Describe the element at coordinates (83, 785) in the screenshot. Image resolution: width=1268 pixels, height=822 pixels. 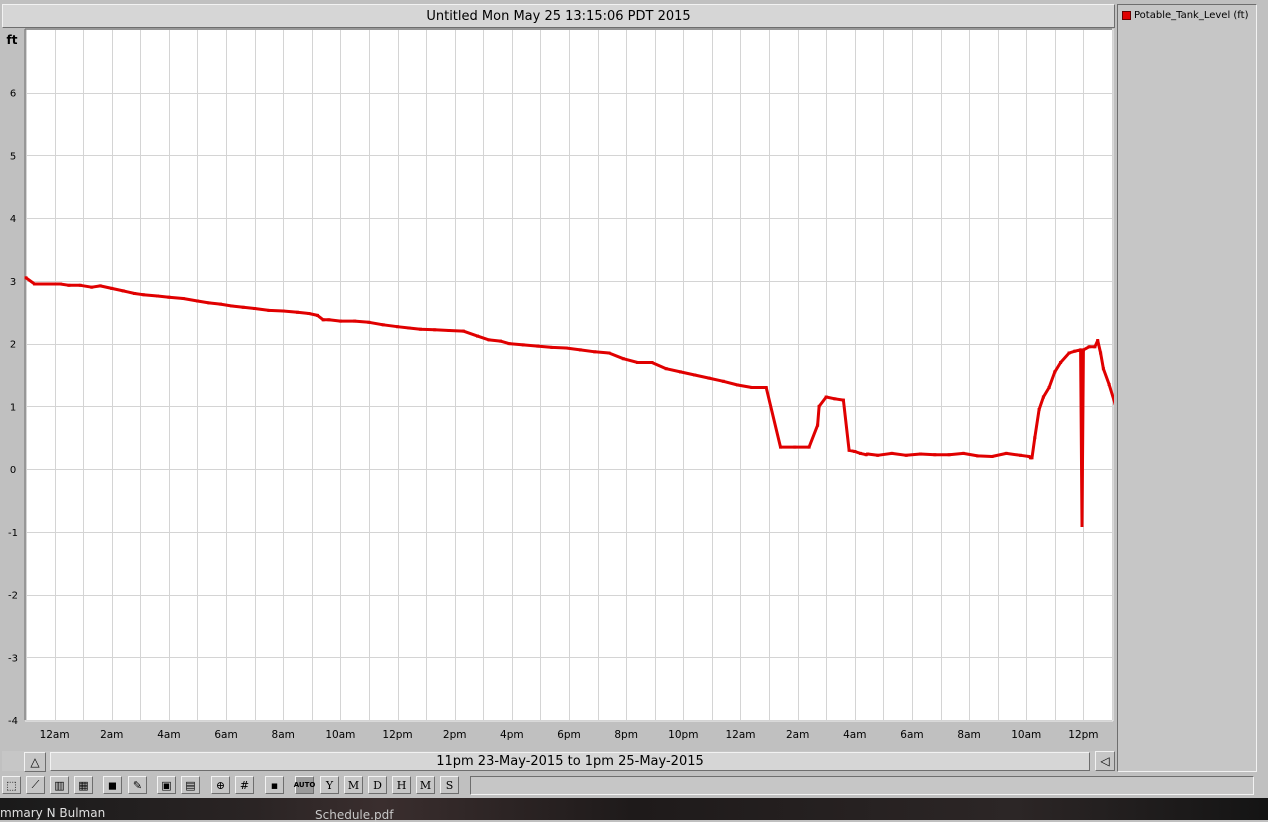
I see `plot-type-table-icon: ▦` at that location.